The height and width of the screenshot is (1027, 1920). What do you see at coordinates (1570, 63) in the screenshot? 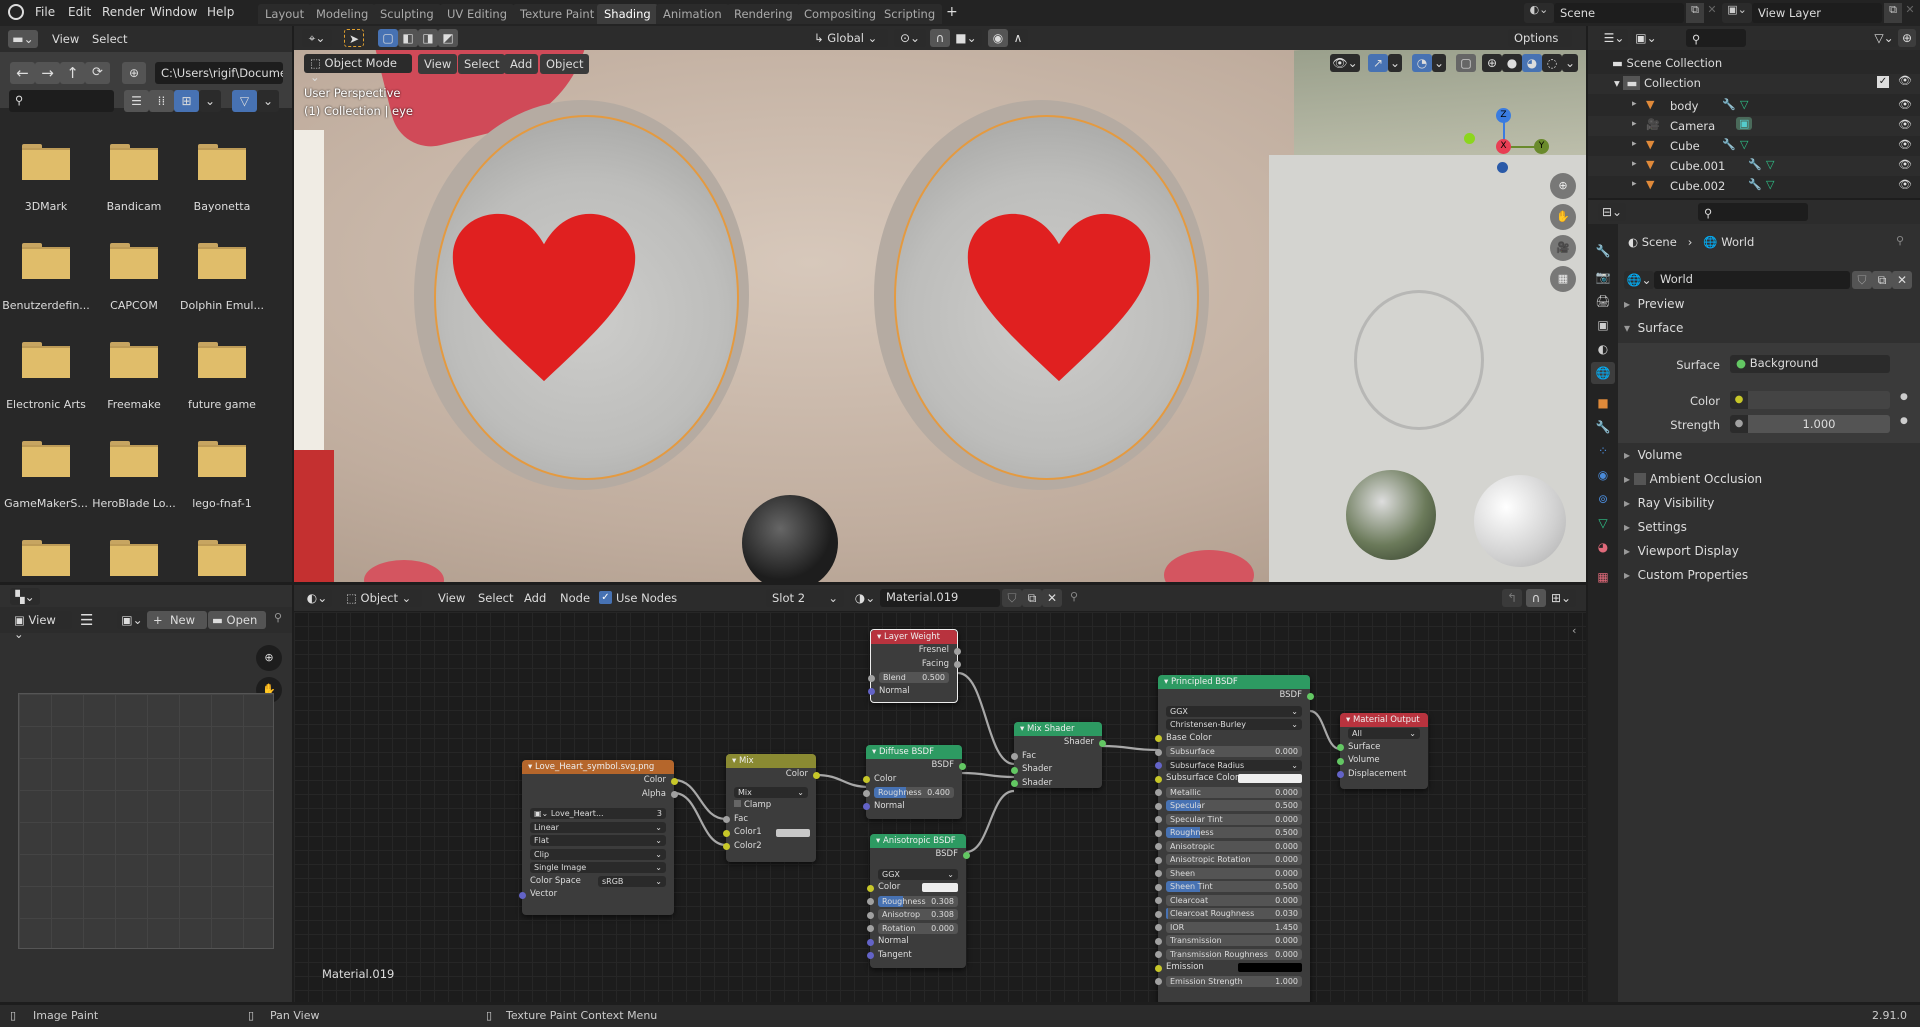
I see `shading-options-chevron-icon: ⌄` at bounding box center [1570, 63].